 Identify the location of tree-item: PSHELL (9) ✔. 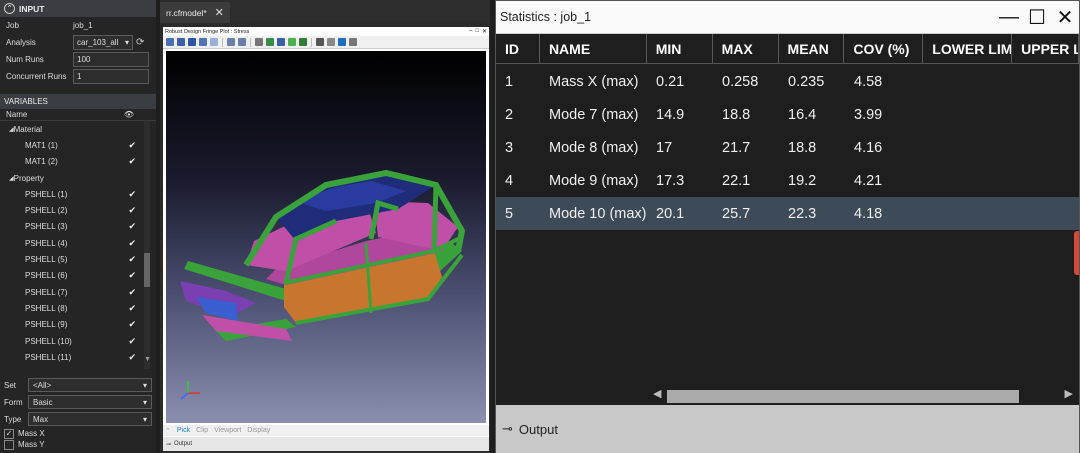
(78, 325).